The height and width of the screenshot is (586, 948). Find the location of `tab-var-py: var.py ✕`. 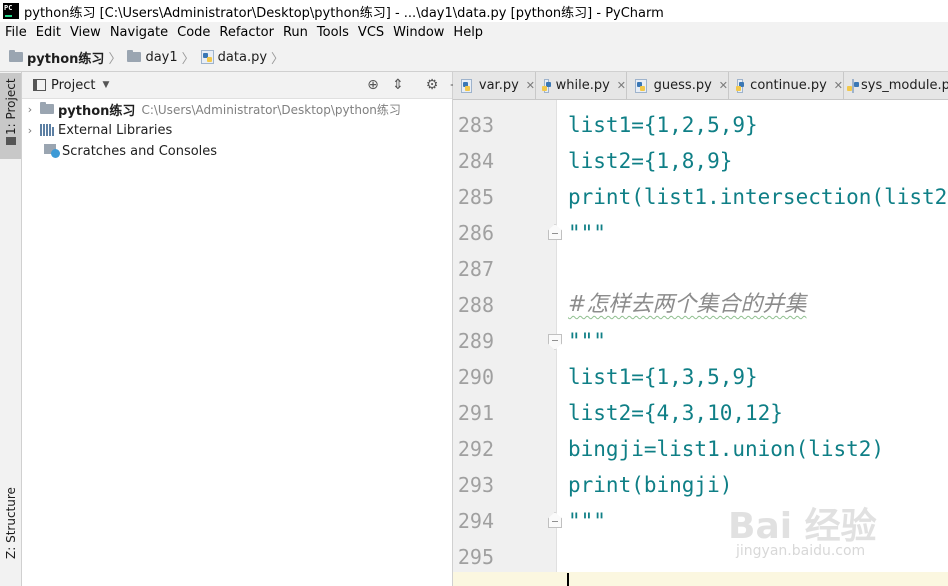

tab-var-py: var.py ✕ is located at coordinates (494, 85).